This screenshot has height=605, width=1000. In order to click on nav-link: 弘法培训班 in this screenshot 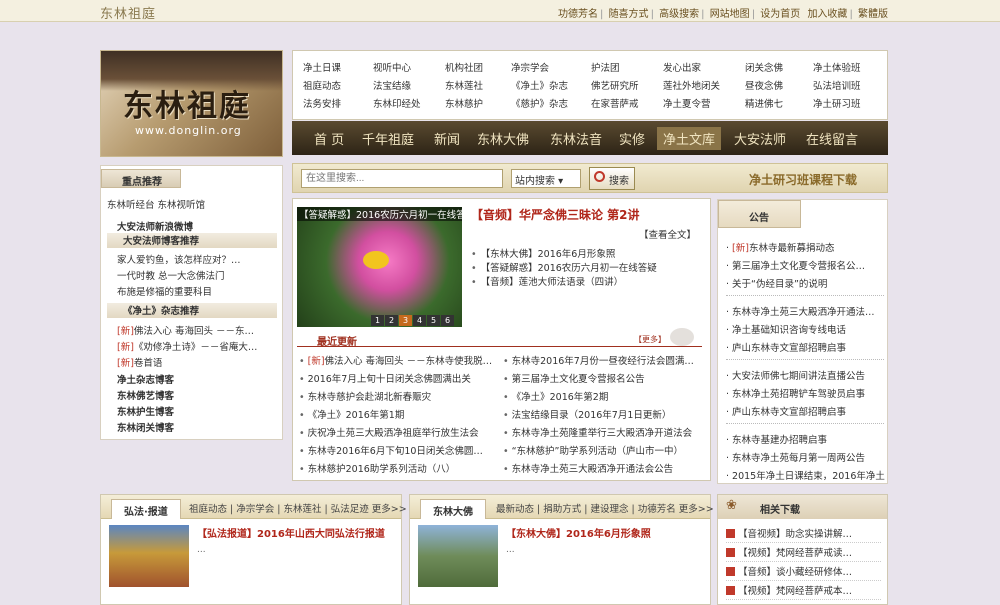, I will do `click(837, 87)`.